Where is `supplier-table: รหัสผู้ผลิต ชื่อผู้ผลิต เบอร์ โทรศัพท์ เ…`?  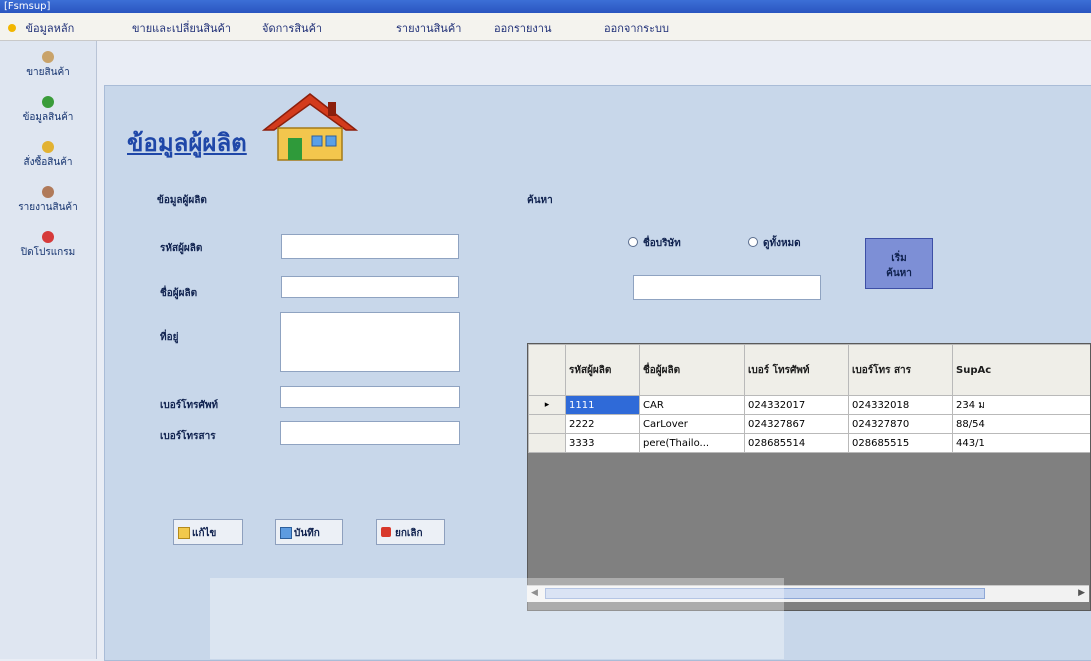 supplier-table: รหัสผู้ผลิต ชื่อผู้ผลิต เบอร์ โทรศัพท์ เ… is located at coordinates (809, 398).